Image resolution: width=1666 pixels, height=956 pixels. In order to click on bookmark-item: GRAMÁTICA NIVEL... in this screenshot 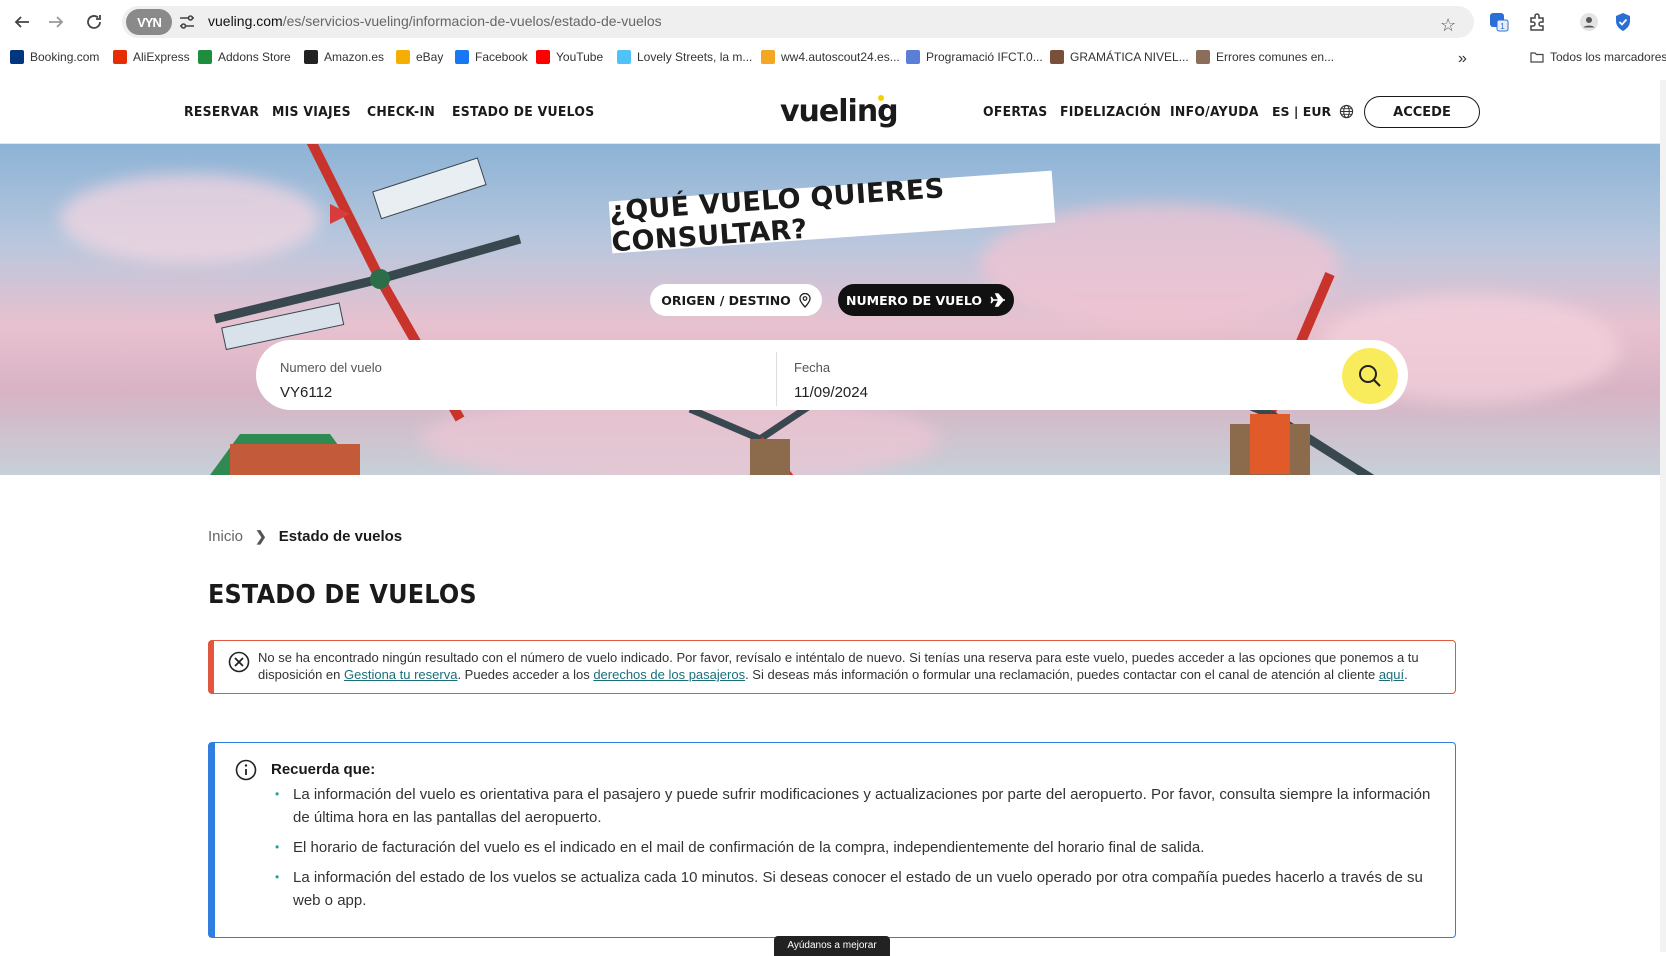, I will do `click(1119, 57)`.